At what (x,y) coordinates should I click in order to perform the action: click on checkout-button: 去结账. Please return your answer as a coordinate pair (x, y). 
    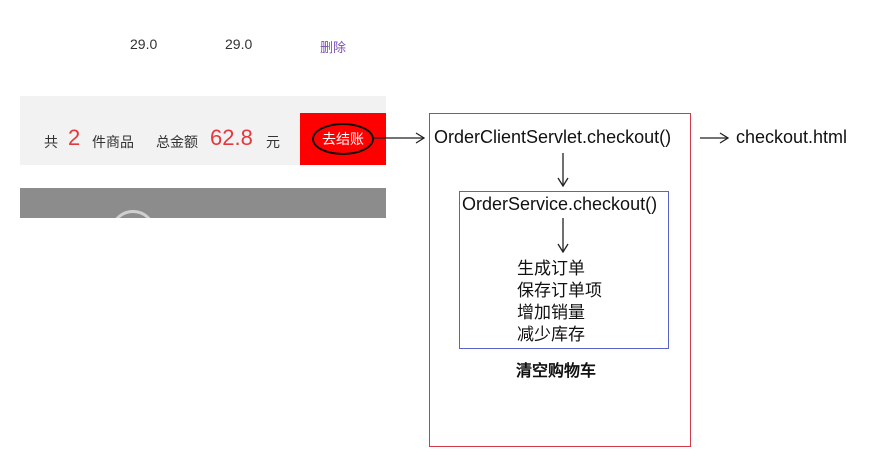
    Looking at the image, I should click on (343, 139).